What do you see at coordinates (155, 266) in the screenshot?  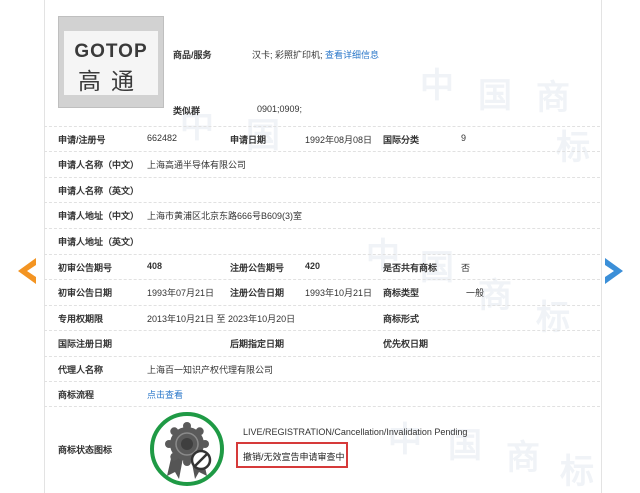 I see `prelim-issue-value: 408` at bounding box center [155, 266].